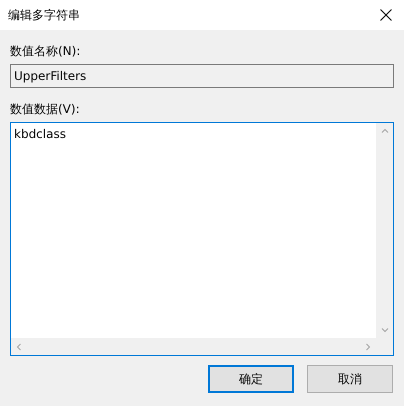 The width and height of the screenshot is (404, 406). Describe the element at coordinates (384, 230) in the screenshot. I see `vertical-scrollbar` at that location.